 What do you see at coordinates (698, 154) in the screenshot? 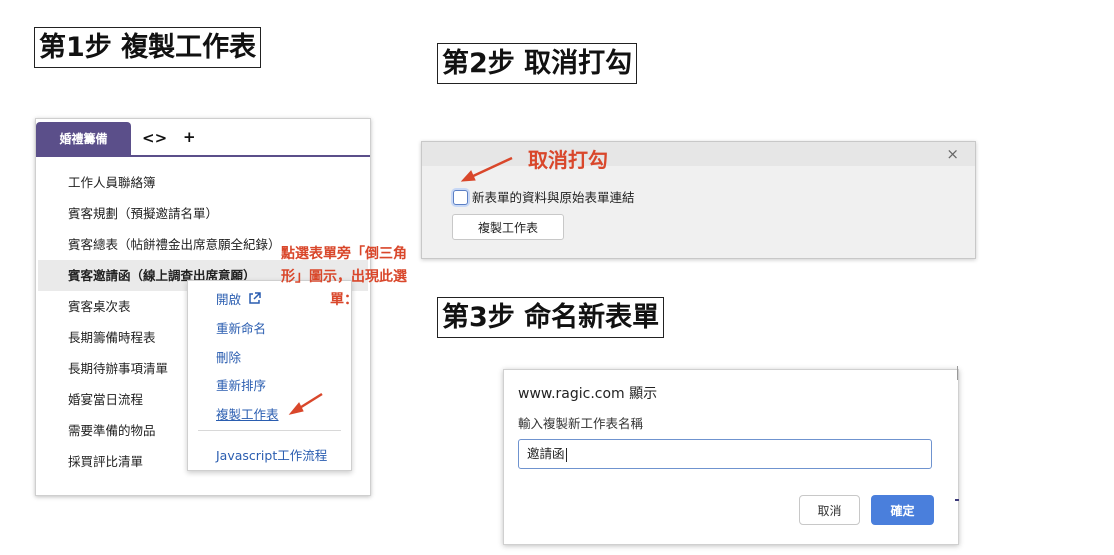
I see `dialog-titlebar` at bounding box center [698, 154].